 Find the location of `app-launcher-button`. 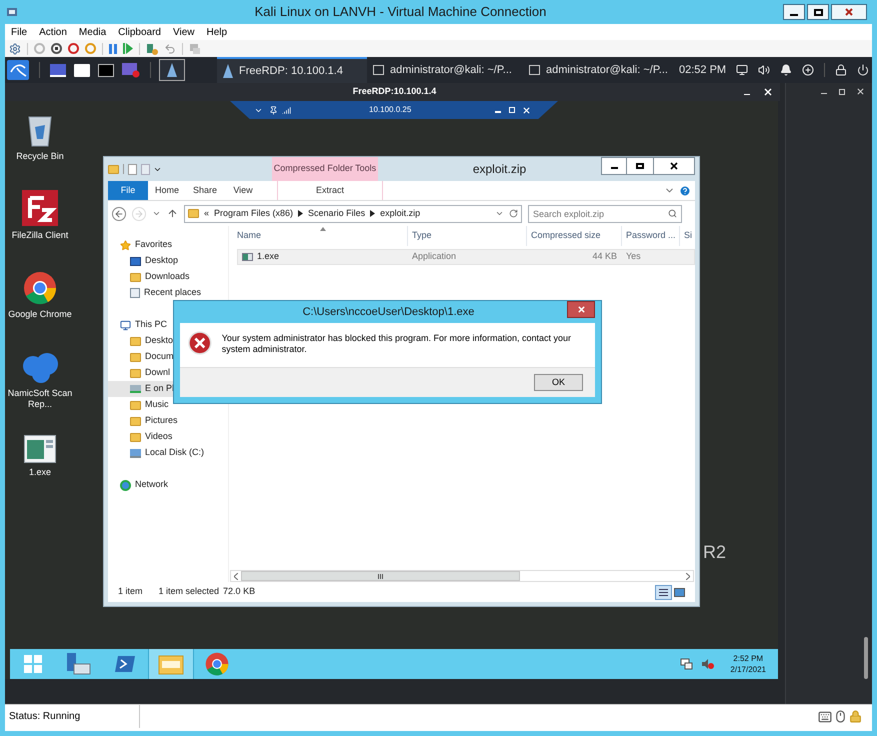

app-launcher-button is located at coordinates (172, 70).